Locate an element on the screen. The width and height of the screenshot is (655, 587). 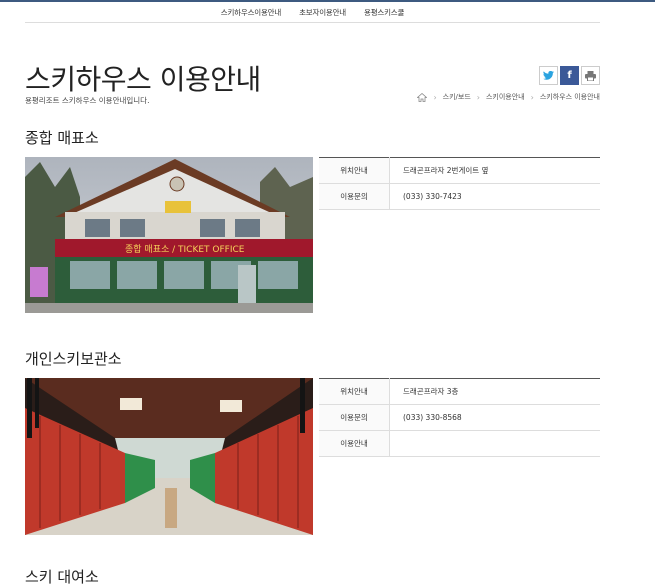
nav-item-ski-school: 용평스키스쿨 is located at coordinates (384, 12).